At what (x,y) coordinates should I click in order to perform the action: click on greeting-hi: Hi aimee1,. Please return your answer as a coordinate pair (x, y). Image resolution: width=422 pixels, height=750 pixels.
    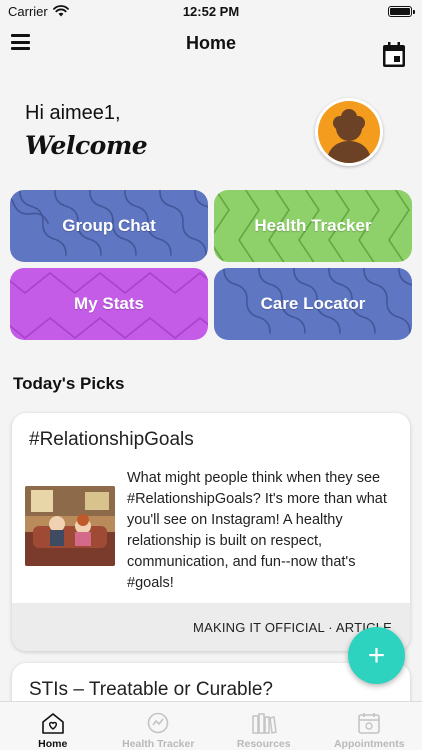
    Looking at the image, I should click on (73, 113).